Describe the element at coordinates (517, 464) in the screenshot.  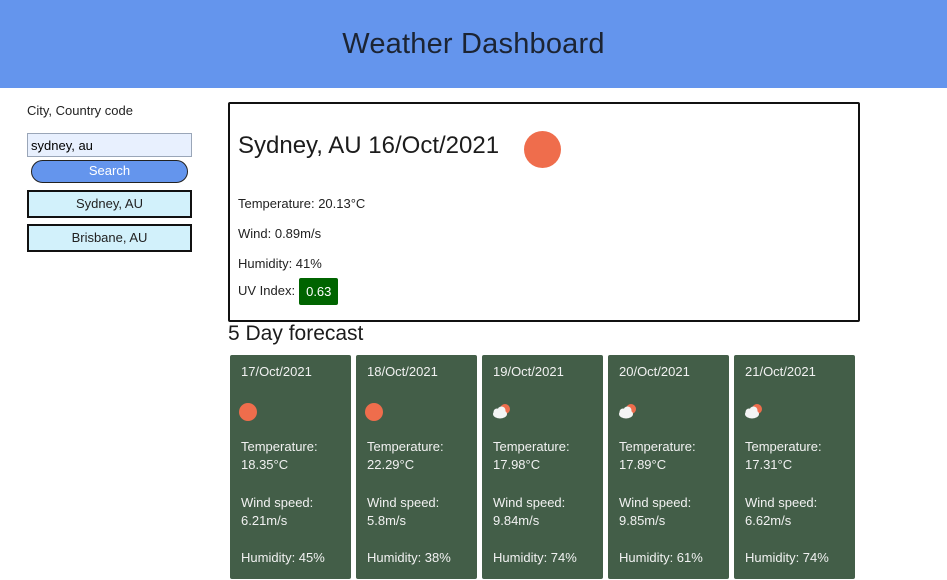
I see `temperature-value: 17.98°C` at that location.